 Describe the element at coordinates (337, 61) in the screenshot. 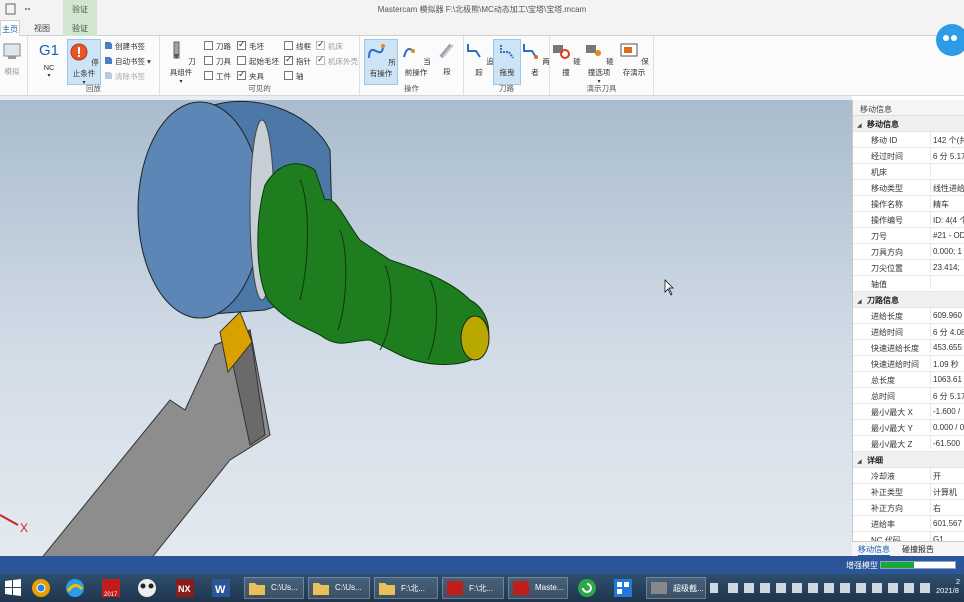

I see `check-machine-housing: 机床外壳` at that location.